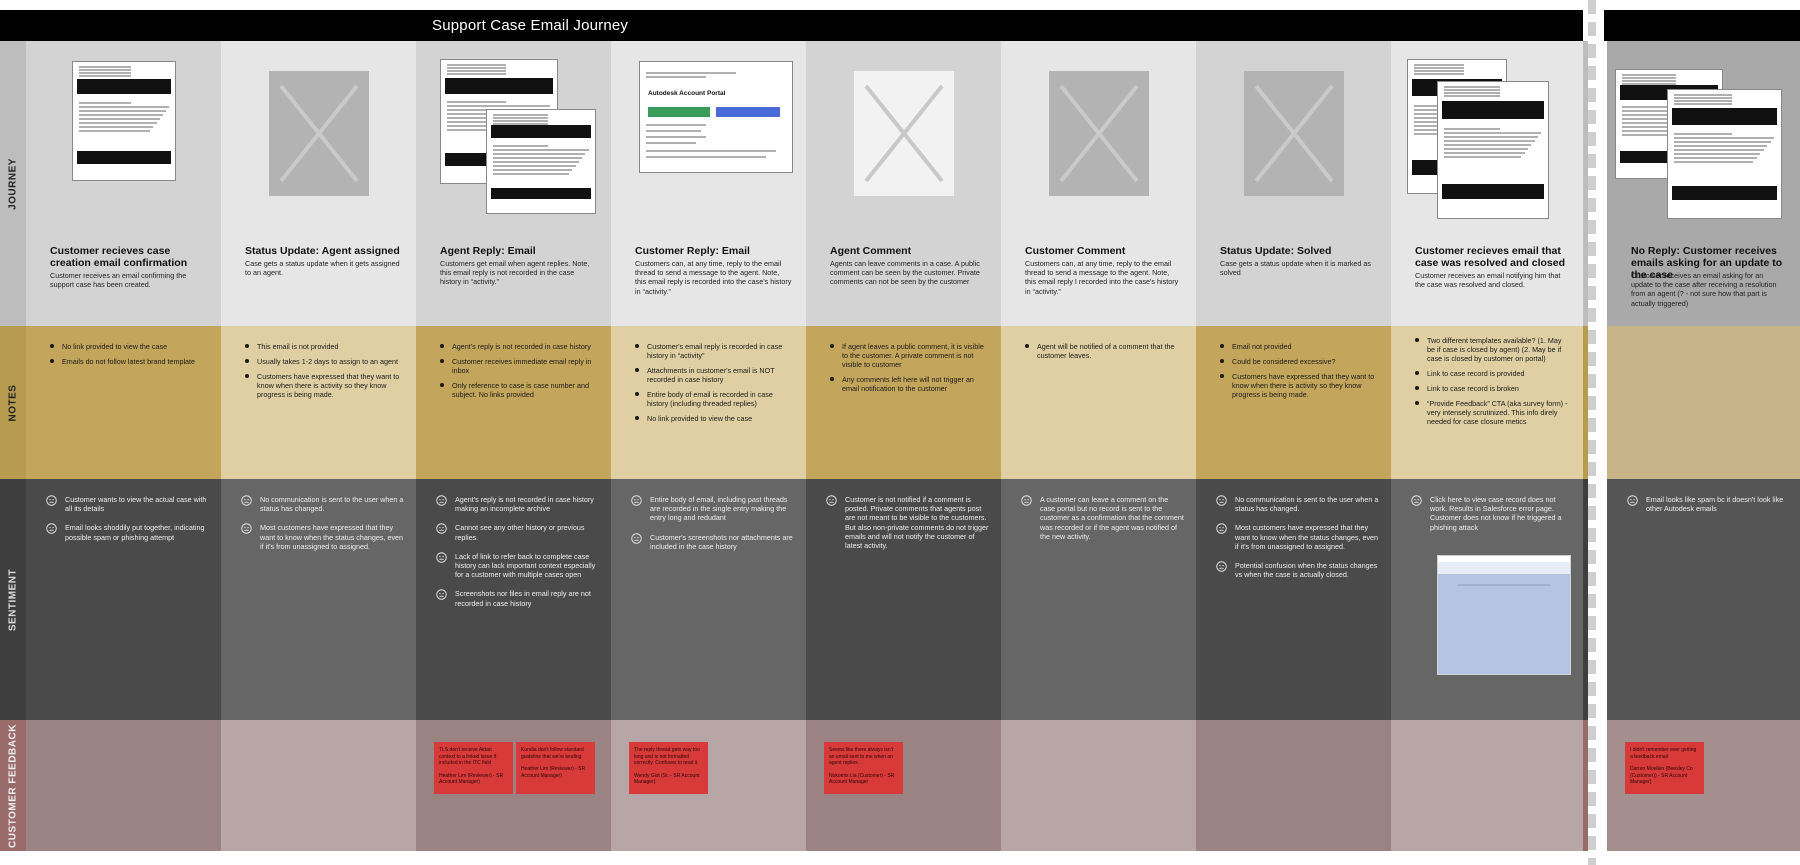  I want to click on portal-heading: Autodesk Account Portal, so click(687, 93).